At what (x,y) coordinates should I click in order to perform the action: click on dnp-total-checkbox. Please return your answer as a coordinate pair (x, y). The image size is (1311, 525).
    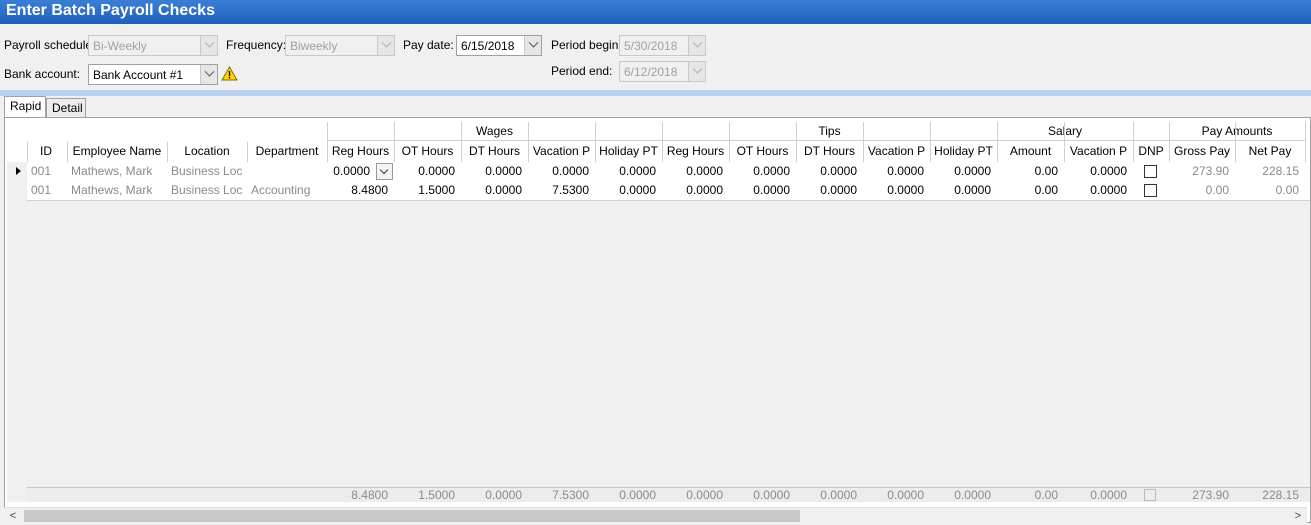
    Looking at the image, I should click on (1150, 495).